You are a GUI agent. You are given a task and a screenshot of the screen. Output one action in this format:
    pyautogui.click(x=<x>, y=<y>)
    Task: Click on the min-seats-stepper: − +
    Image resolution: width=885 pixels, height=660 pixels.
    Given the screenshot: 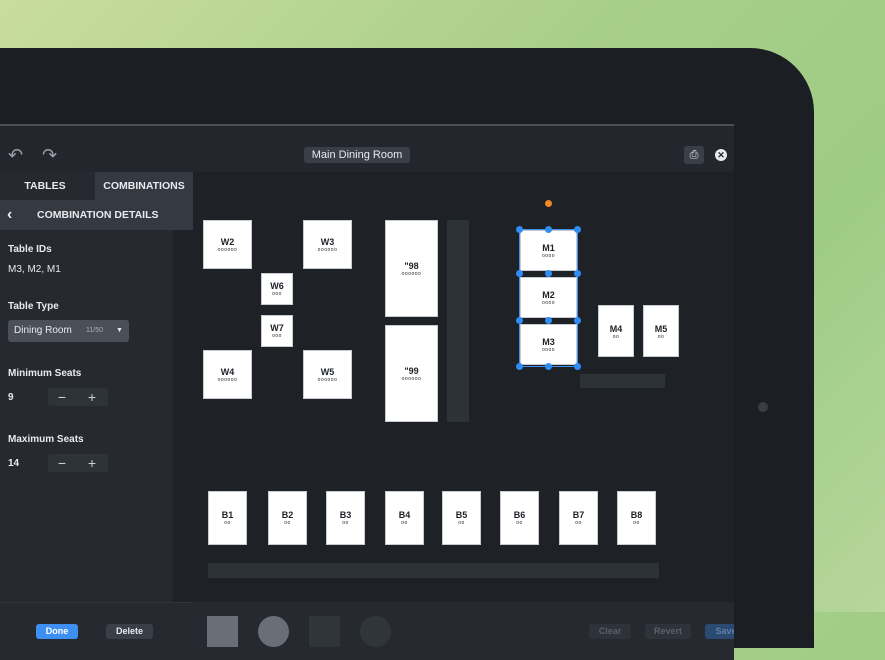 What is the action you would take?
    pyautogui.click(x=78, y=397)
    